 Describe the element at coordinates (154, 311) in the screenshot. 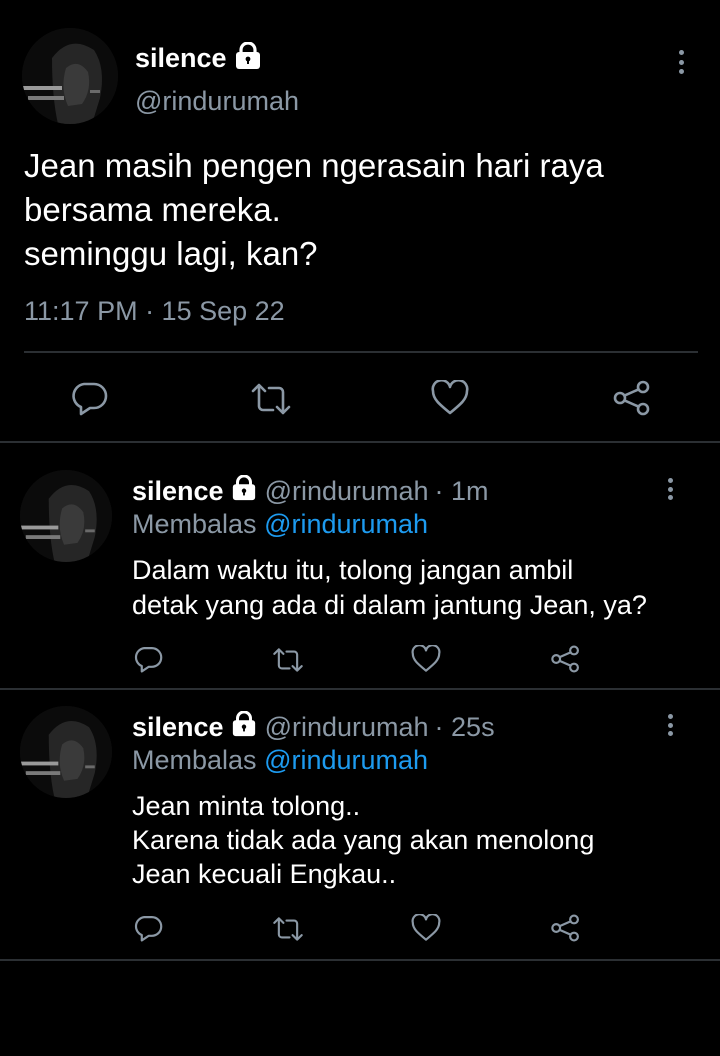

I see `timestamp: 11:17 PM · 15 Sep 22` at that location.